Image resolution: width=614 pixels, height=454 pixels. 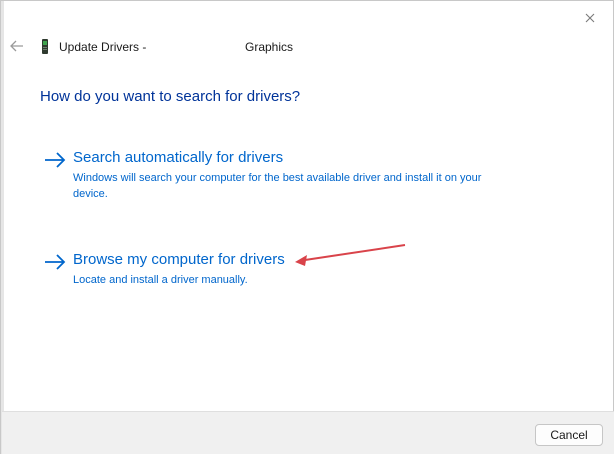 I want to click on page-heading: How do you want to search for drivers?, so click(x=170, y=96).